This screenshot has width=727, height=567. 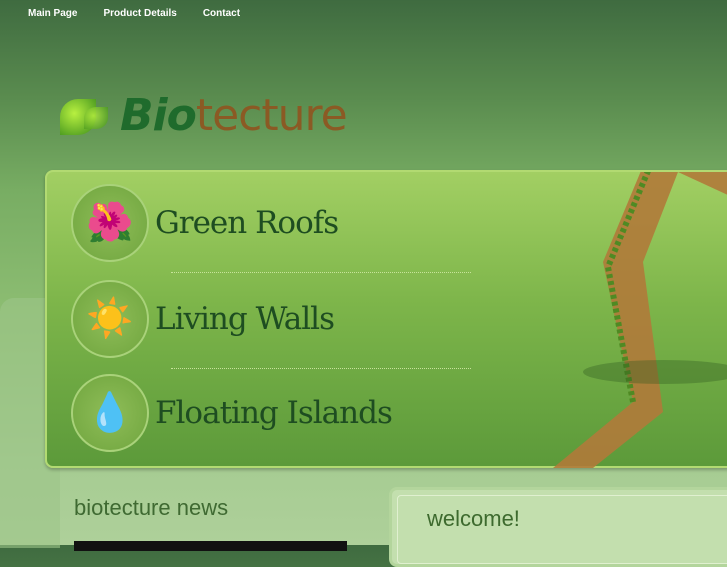 I want to click on logo: Biotecture, so click(x=203, y=115).